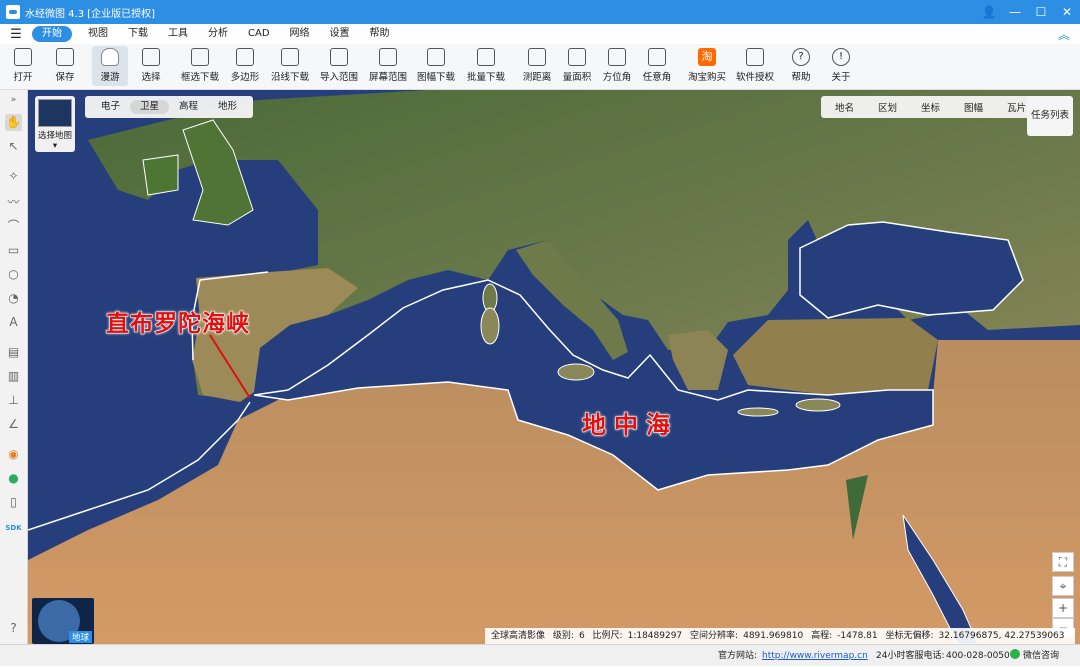 This screenshot has height=667, width=1080. What do you see at coordinates (13, 122) in the screenshot?
I see `hand-icon: ✋` at bounding box center [13, 122].